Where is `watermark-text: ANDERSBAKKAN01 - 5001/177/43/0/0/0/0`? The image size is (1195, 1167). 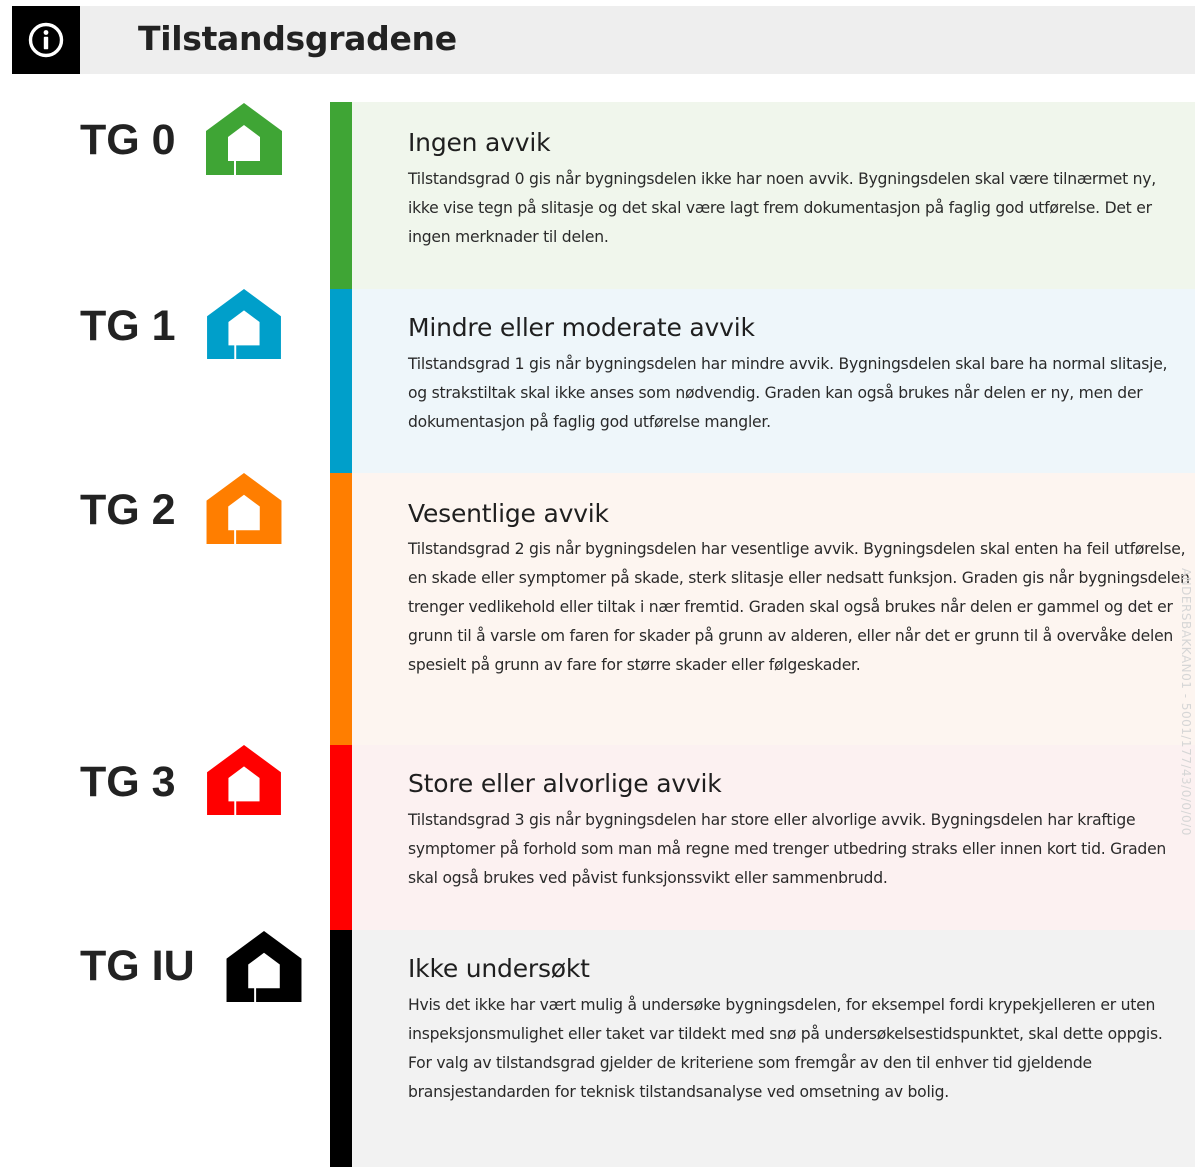 watermark-text: ANDERSBAKKAN01 - 5001/177/43/0/0/0/0 is located at coordinates (1187, 702).